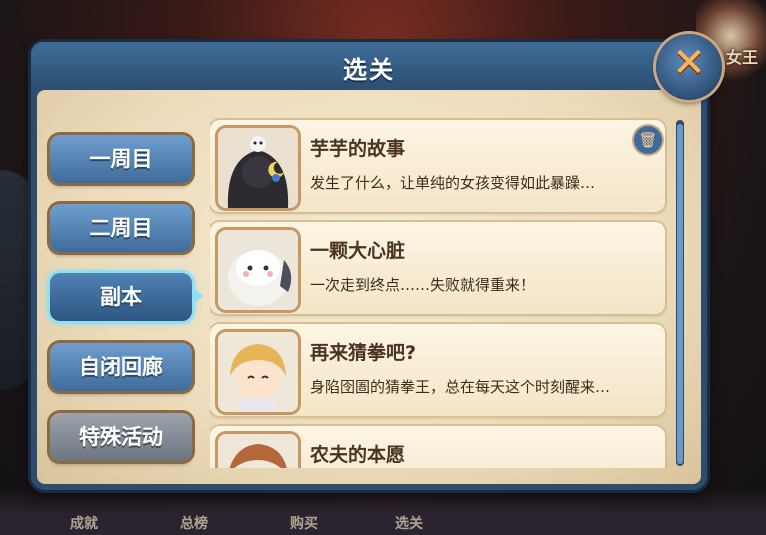 This screenshot has width=766, height=535. Describe the element at coordinates (437, 166) in the screenshot. I see `level-card: 芋芋的故事 发生了什么，让单纯的女孩变得如此暴躁… 🗑` at that location.